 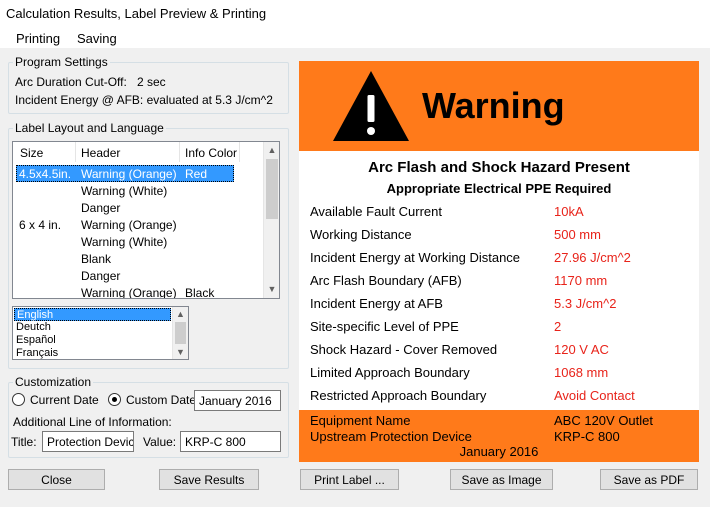 I want to click on equipment-name-label: Equipment Name, so click(x=360, y=420).